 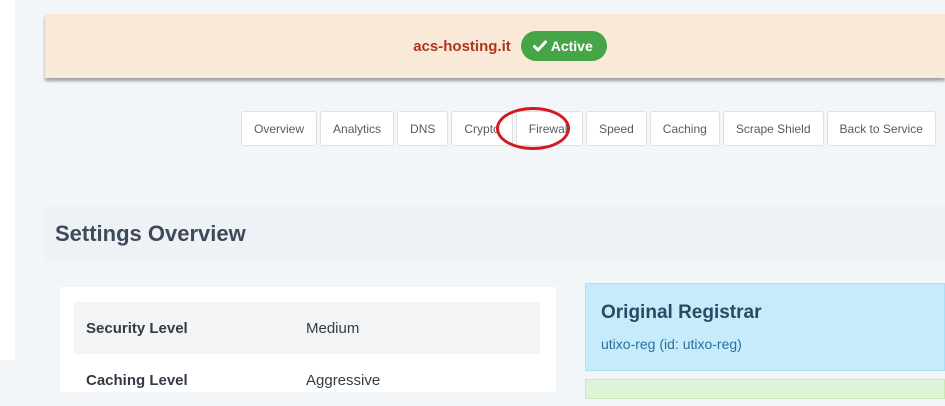 I want to click on tab-scrape-shield: Scrape Shield, so click(x=773, y=128).